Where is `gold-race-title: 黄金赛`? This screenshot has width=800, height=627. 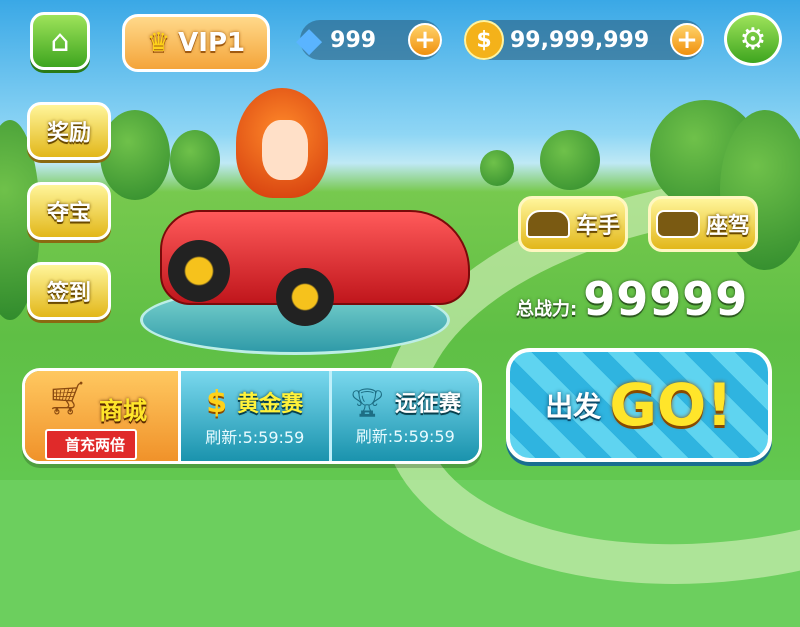
gold-race-title: 黄金赛 is located at coordinates (270, 404).